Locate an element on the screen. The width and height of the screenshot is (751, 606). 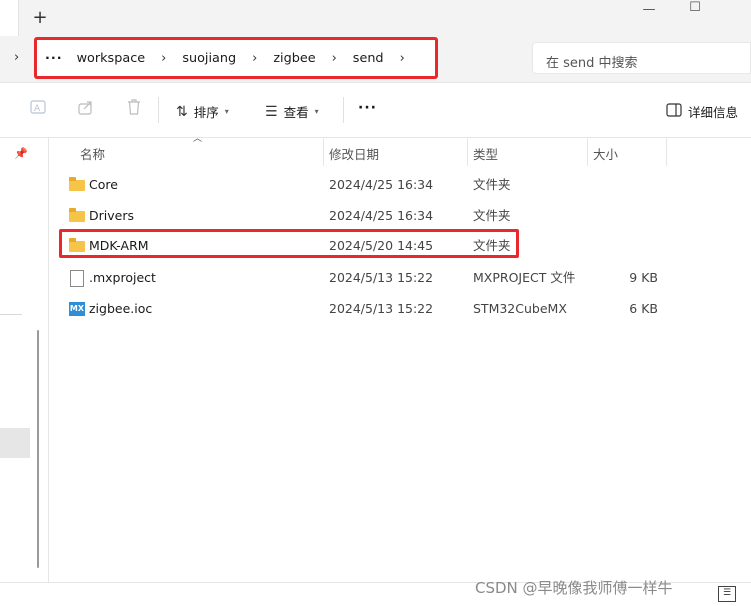
file-type: MXPROJECT 文件 is located at coordinates (524, 277).